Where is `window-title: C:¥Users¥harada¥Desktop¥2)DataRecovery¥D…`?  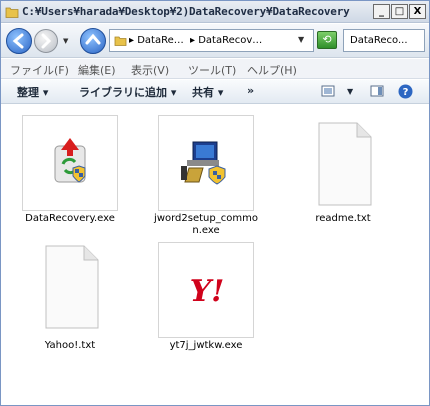 window-title: C:¥Users¥harada¥Desktop¥2)DataRecovery¥D… is located at coordinates (186, 11).